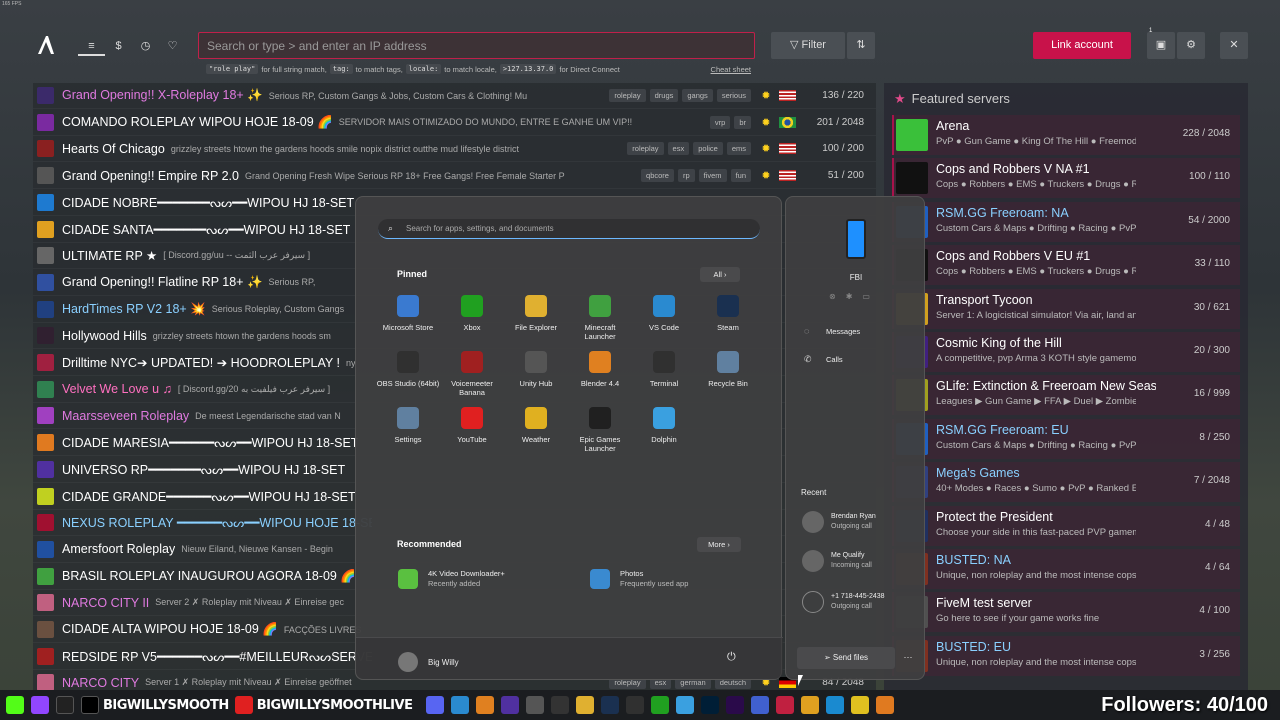 The width and height of the screenshot is (1280, 720). What do you see at coordinates (835, 705) in the screenshot?
I see `edge-icon` at bounding box center [835, 705].